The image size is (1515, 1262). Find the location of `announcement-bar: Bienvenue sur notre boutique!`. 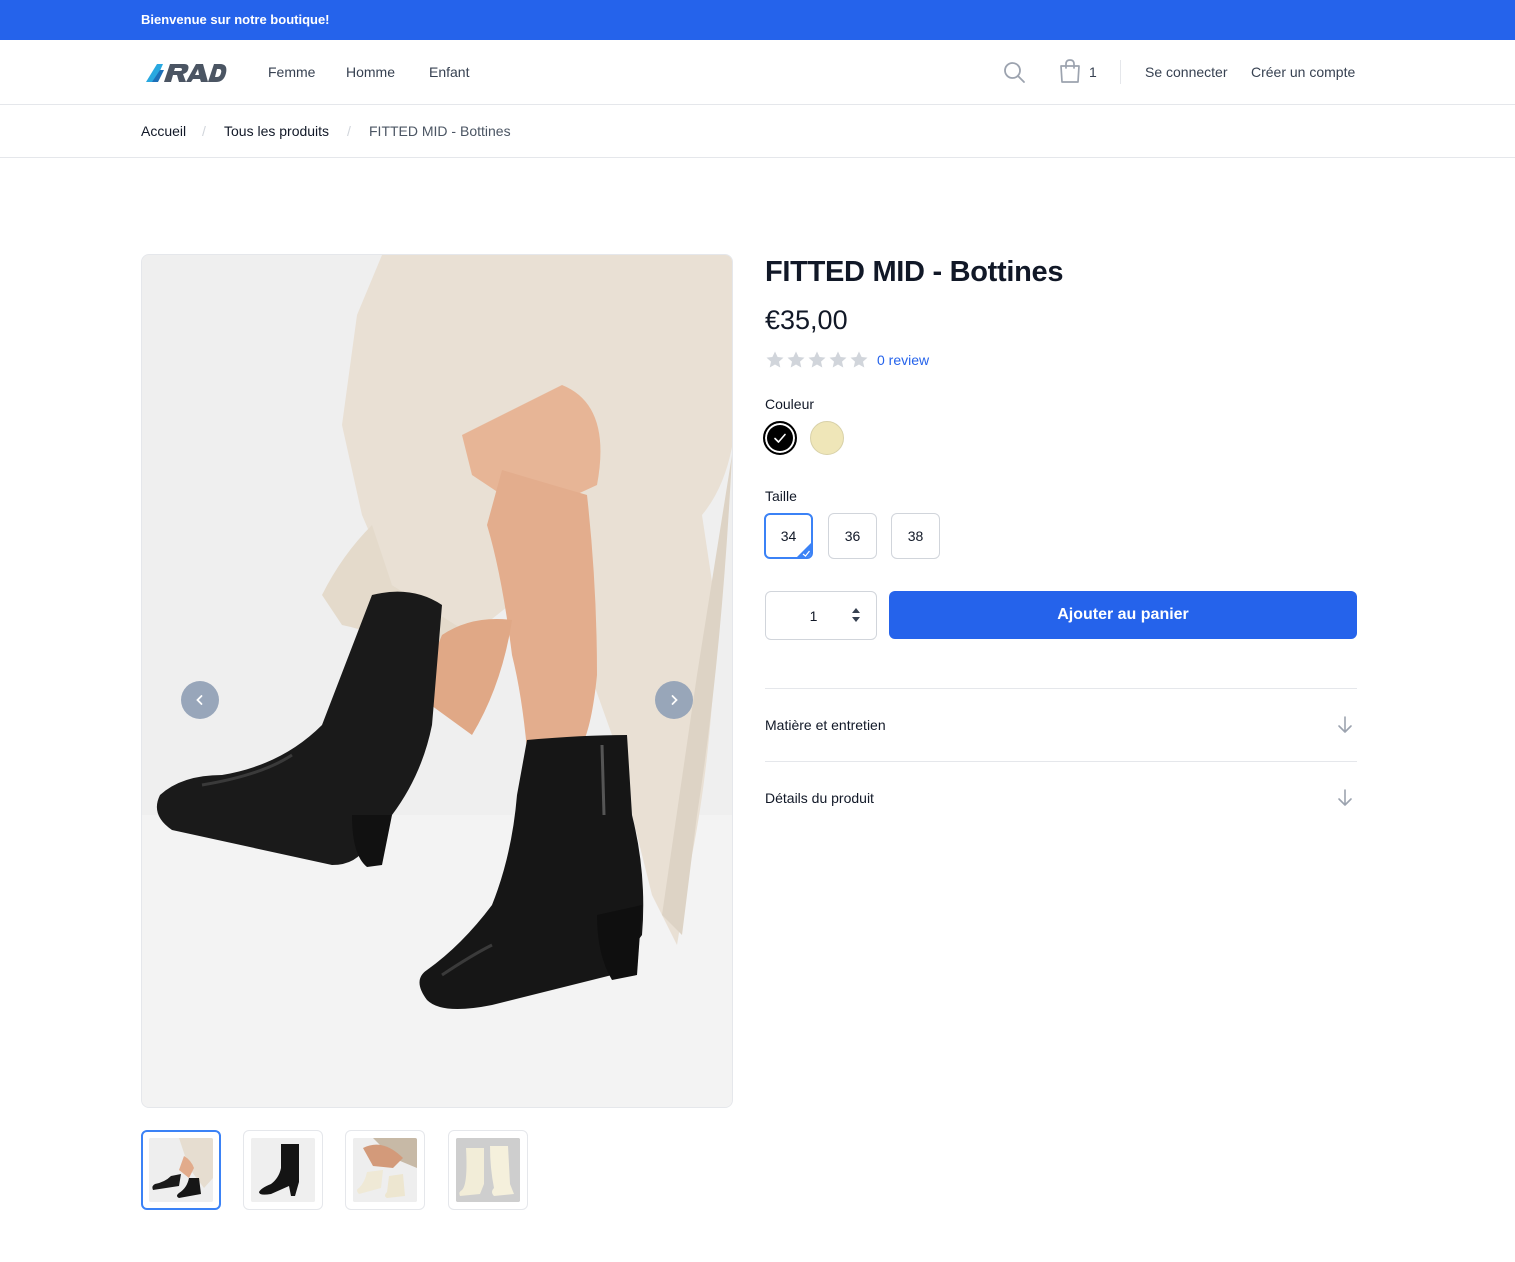

announcement-bar: Bienvenue sur notre boutique! is located at coordinates (757, 20).